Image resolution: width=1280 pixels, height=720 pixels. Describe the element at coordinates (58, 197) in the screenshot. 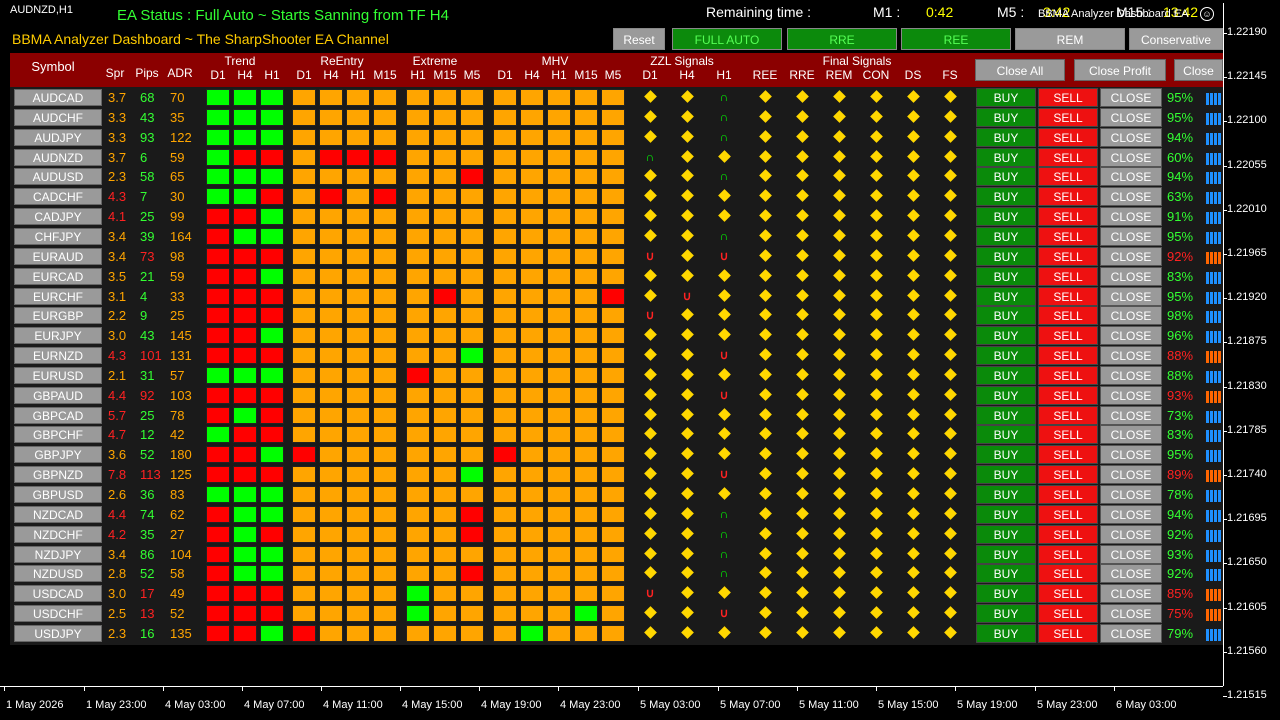

I see `symbol-button: CADCHF` at that location.